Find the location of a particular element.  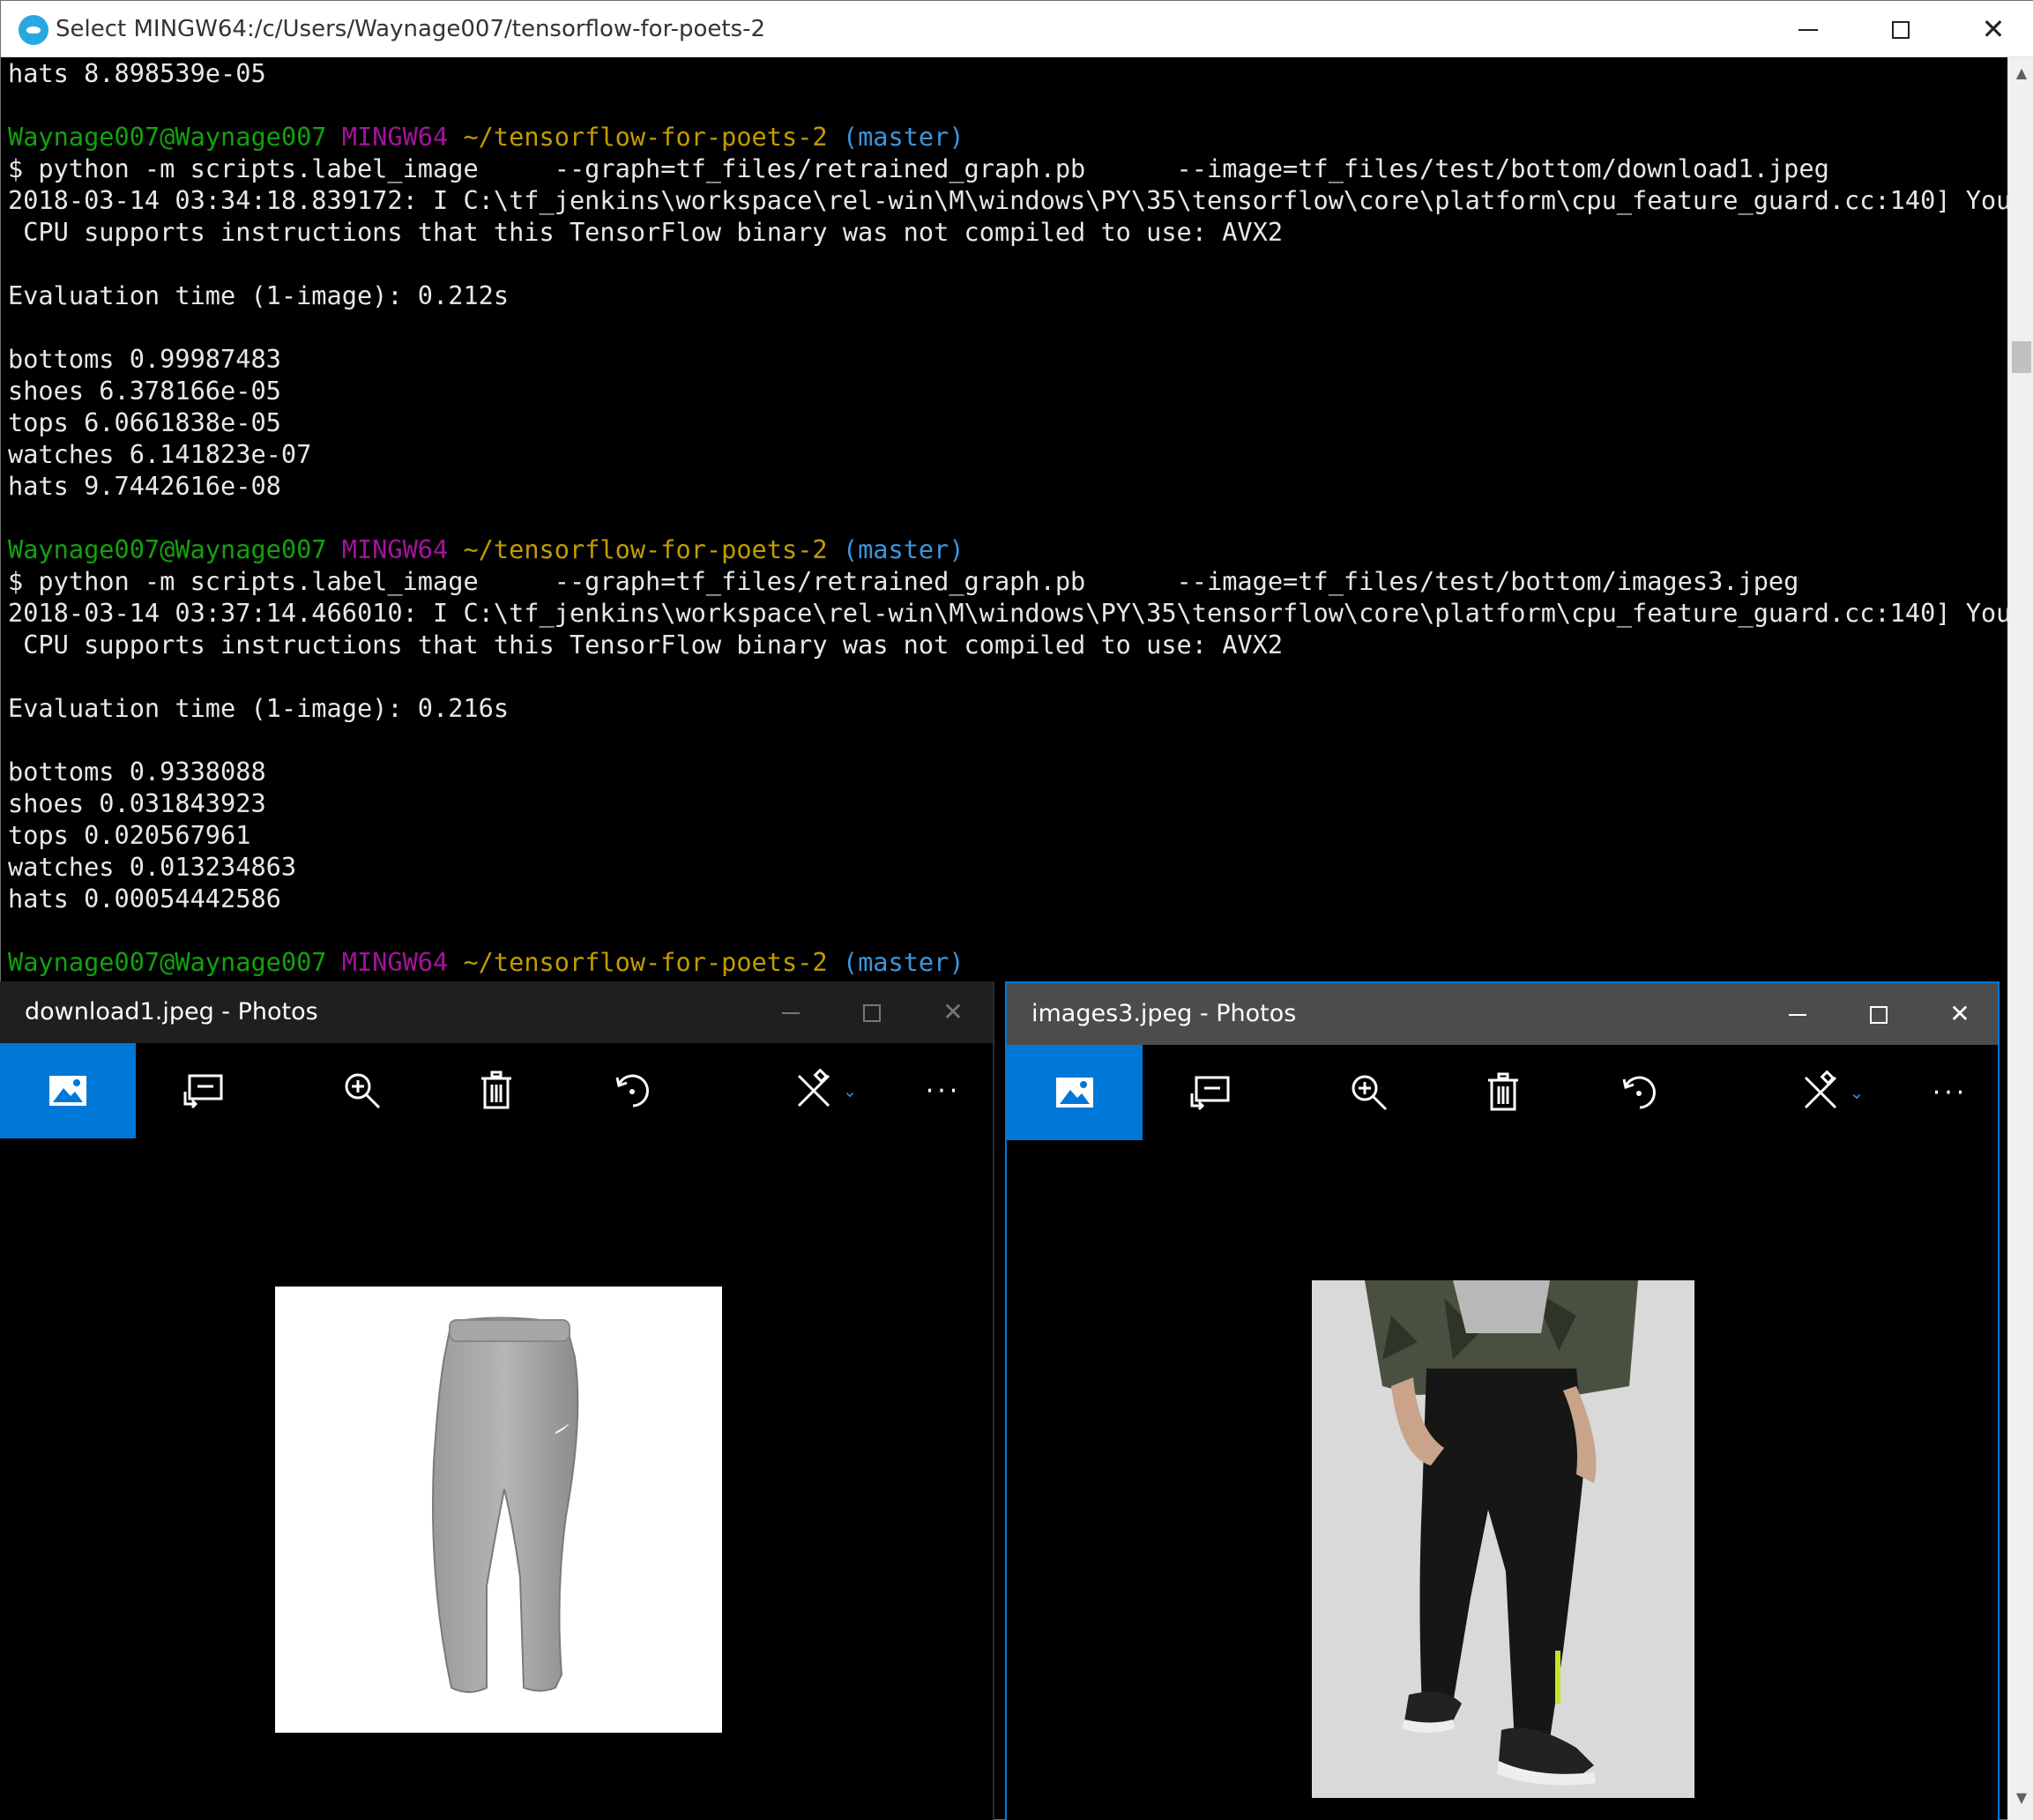

black-pants-photo is located at coordinates (1503, 1539).